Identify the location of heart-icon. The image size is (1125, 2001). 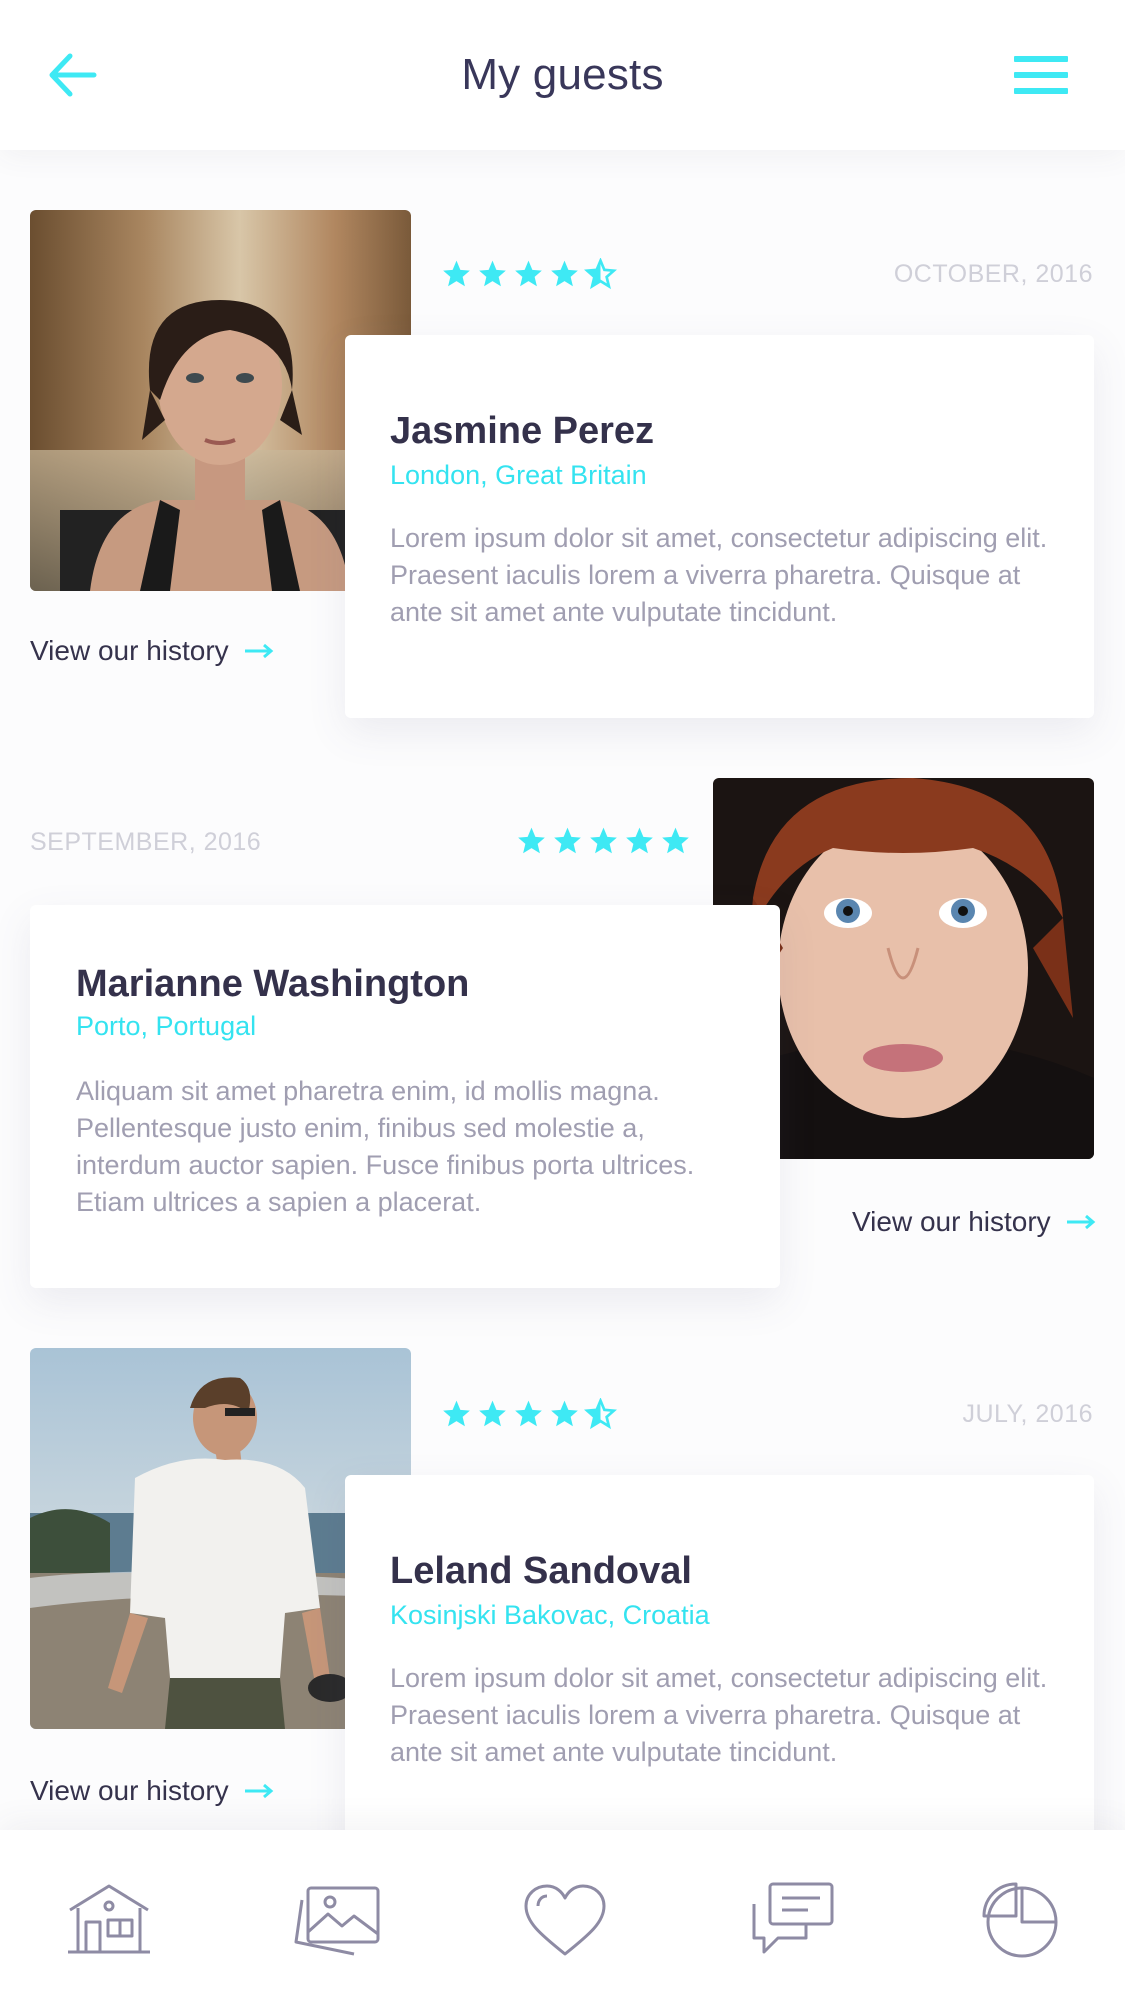
(565, 1920).